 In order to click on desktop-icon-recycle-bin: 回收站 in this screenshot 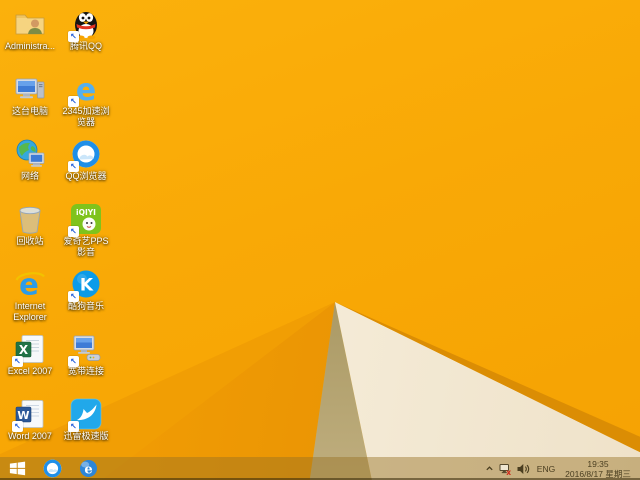, I will do `click(30, 232)`.